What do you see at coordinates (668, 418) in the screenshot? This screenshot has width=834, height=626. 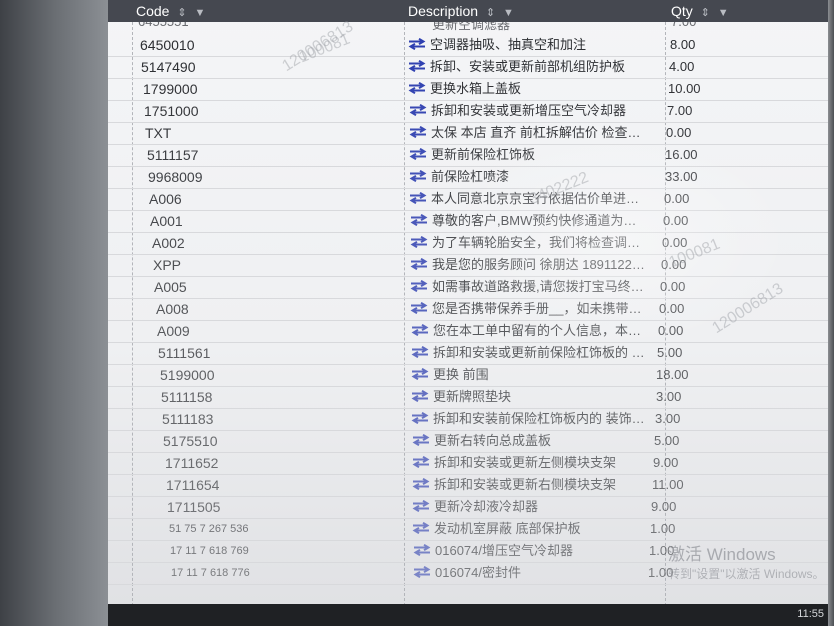 I see `row-qty: 3.00` at bounding box center [668, 418].